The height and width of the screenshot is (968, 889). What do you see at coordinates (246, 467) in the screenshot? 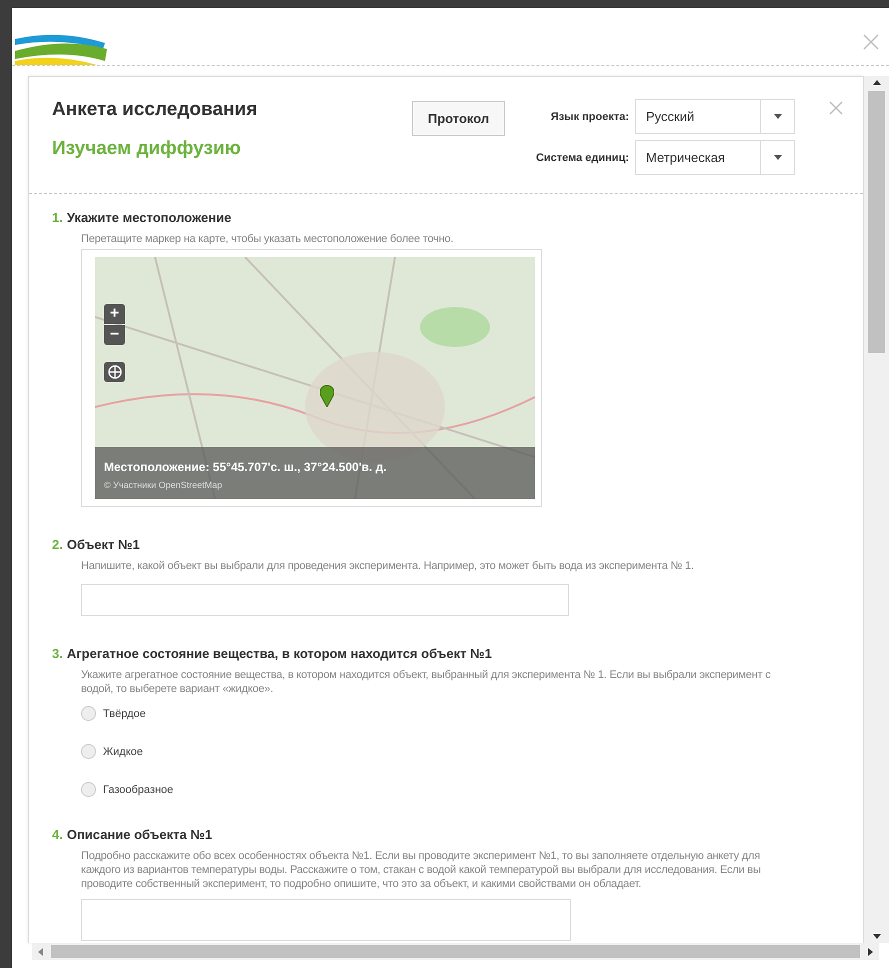
I see `location-text: Местоположение: 55°45.707'с. ш., 37°24.500'в. д.` at bounding box center [246, 467].